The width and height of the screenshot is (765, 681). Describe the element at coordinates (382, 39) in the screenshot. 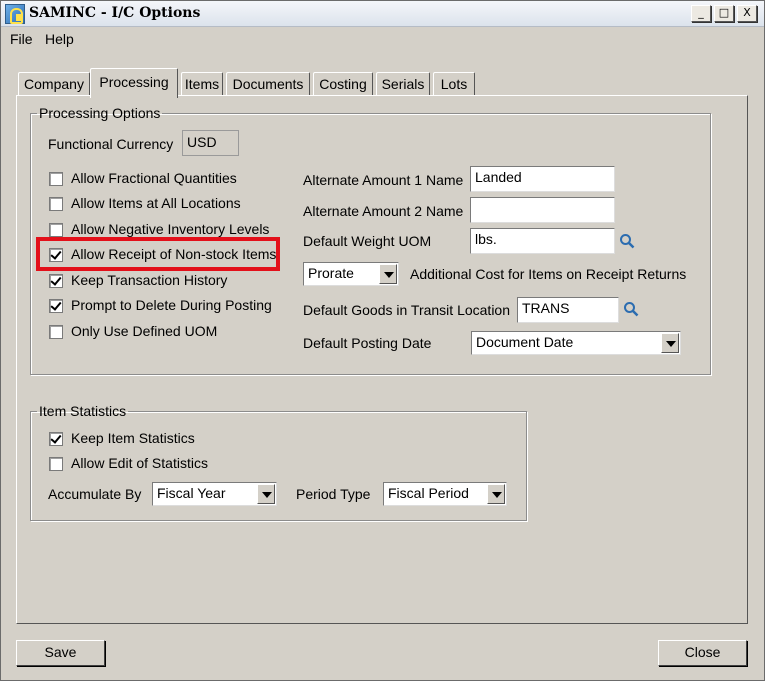

I see `menu-bar: File Help` at that location.